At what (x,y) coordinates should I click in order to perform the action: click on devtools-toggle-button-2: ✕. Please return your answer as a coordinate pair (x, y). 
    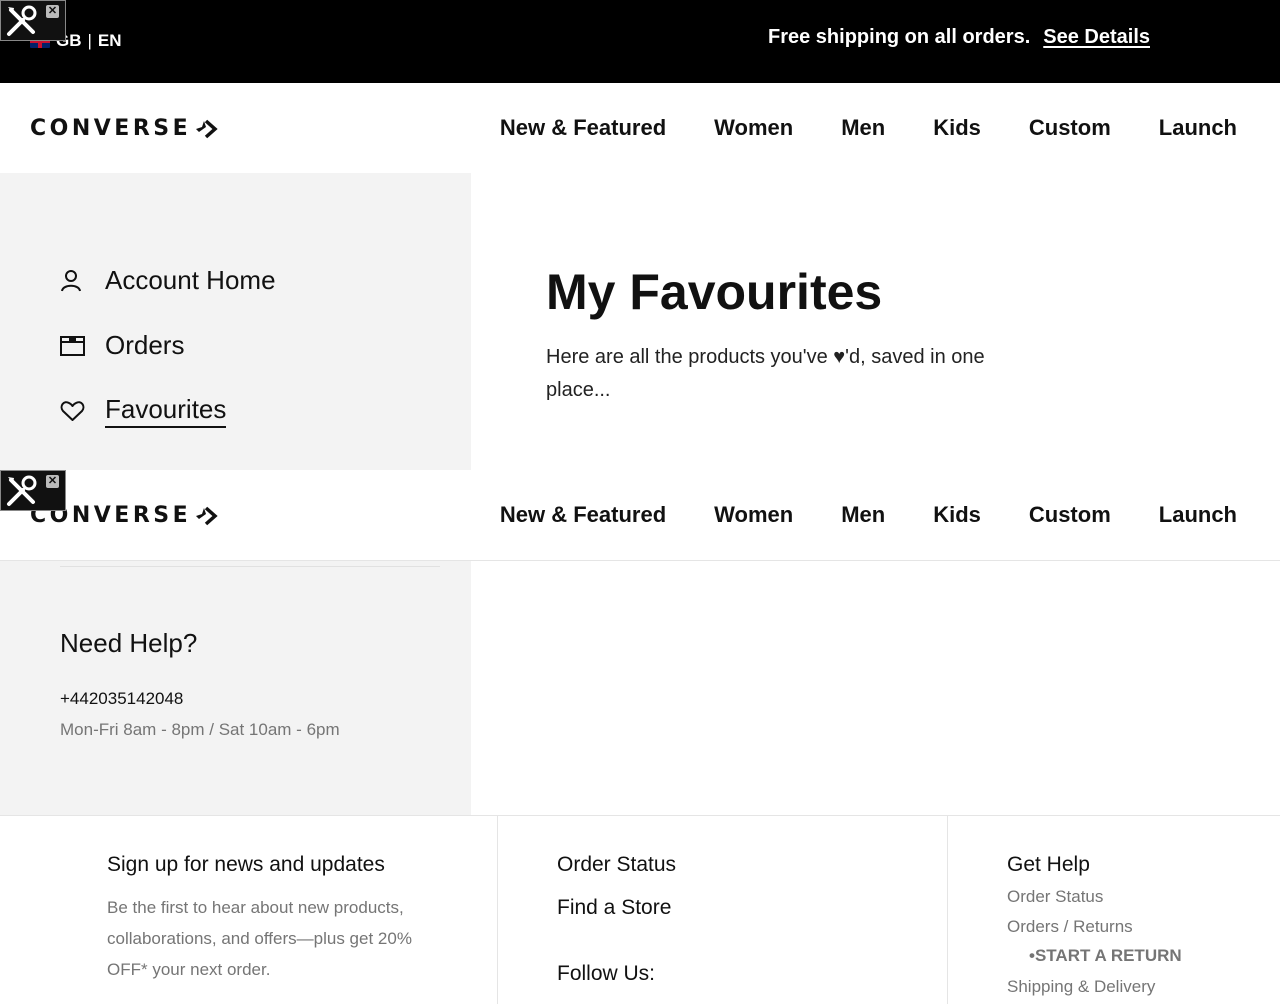
    Looking at the image, I should click on (33, 490).